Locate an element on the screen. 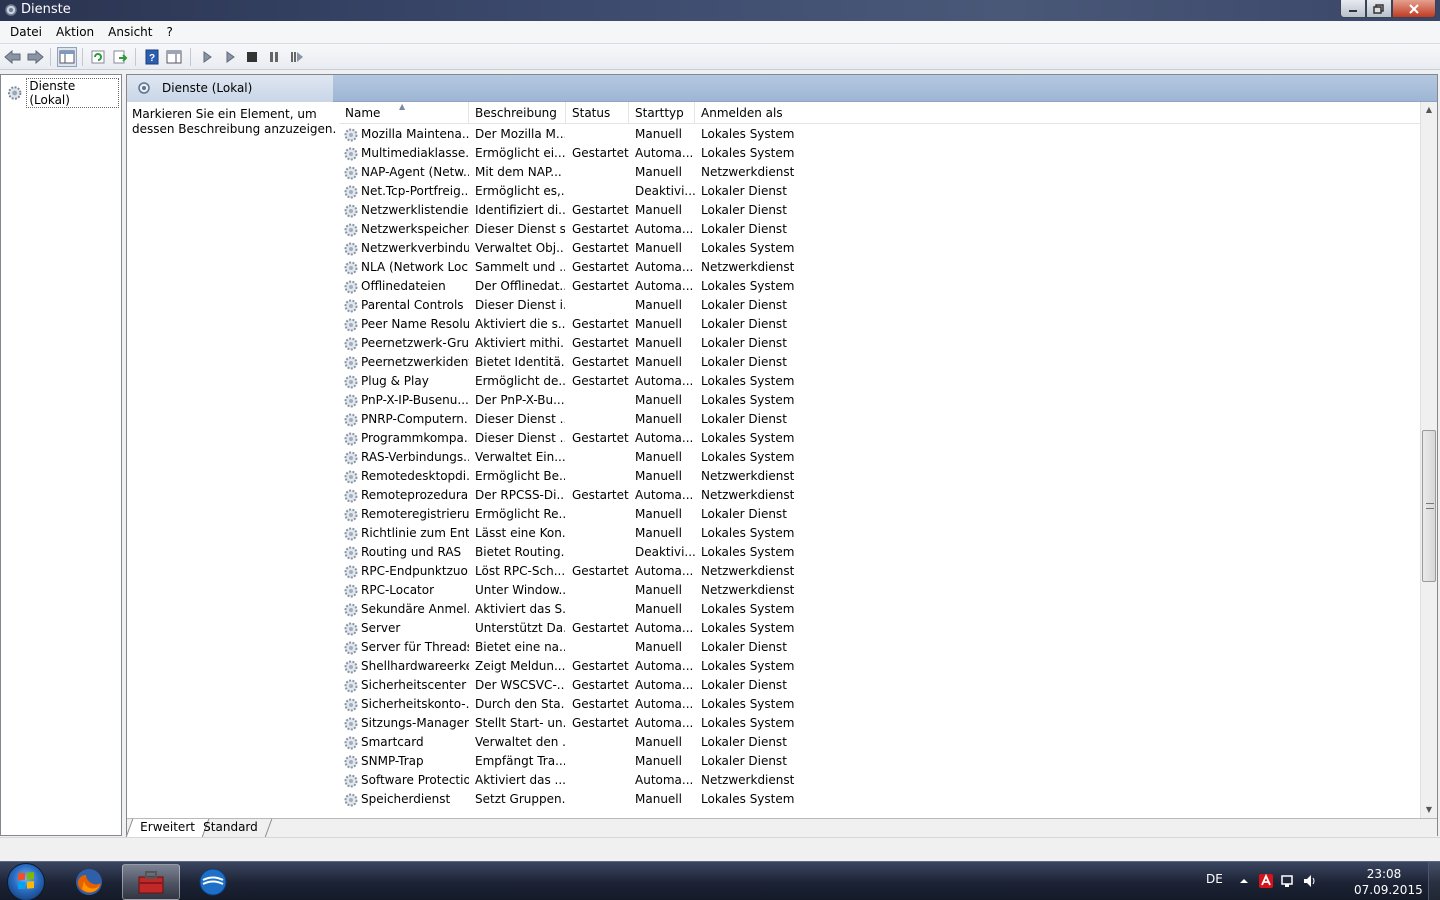  show-console-tree-button is located at coordinates (67, 57).